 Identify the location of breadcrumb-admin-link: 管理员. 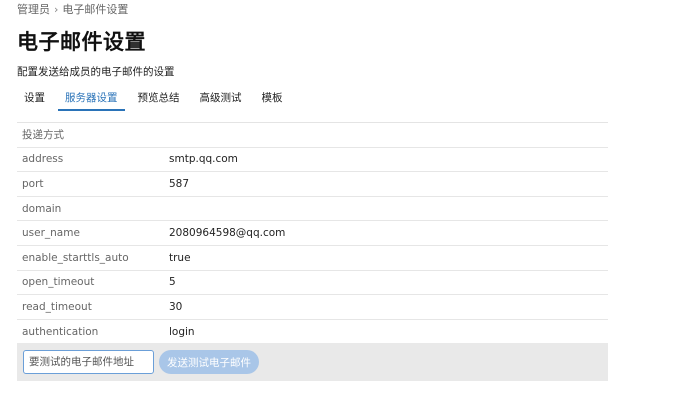
(33, 9).